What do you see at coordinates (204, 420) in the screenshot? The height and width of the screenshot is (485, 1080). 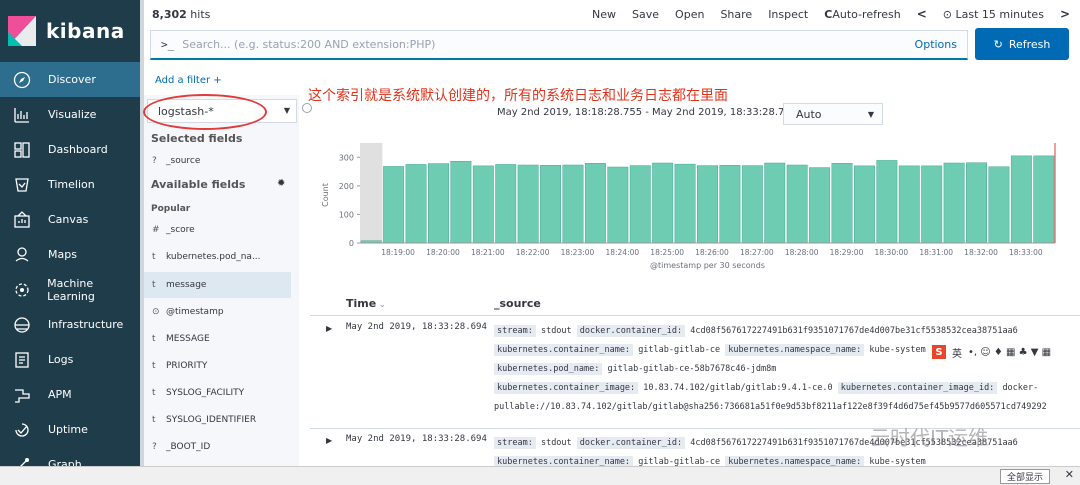 I see `field-item: t SYSLOG_IDENTIFIER` at bounding box center [204, 420].